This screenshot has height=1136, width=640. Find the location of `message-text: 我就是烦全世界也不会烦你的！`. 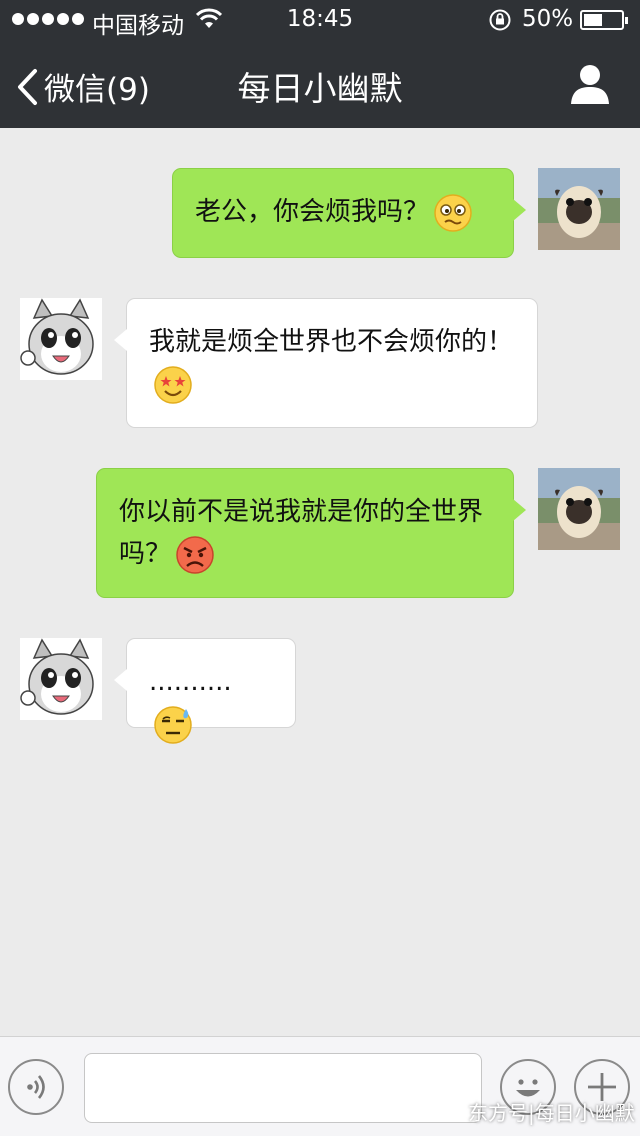

message-text: 我就是烦全世界也不会烦你的！ is located at coordinates (331, 342).